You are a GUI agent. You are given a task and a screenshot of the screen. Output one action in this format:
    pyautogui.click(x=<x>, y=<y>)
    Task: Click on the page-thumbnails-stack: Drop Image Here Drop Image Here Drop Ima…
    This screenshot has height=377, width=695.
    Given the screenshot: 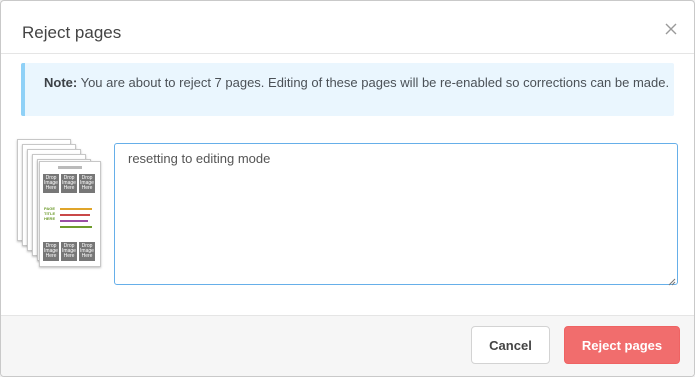 What is the action you would take?
    pyautogui.click(x=59, y=203)
    